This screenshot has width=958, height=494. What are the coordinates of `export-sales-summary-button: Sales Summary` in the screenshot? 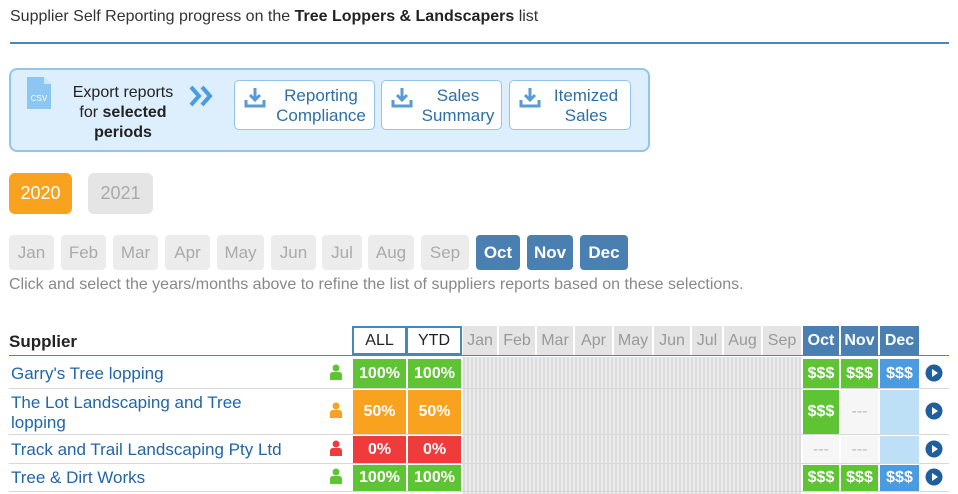 It's located at (441, 105).